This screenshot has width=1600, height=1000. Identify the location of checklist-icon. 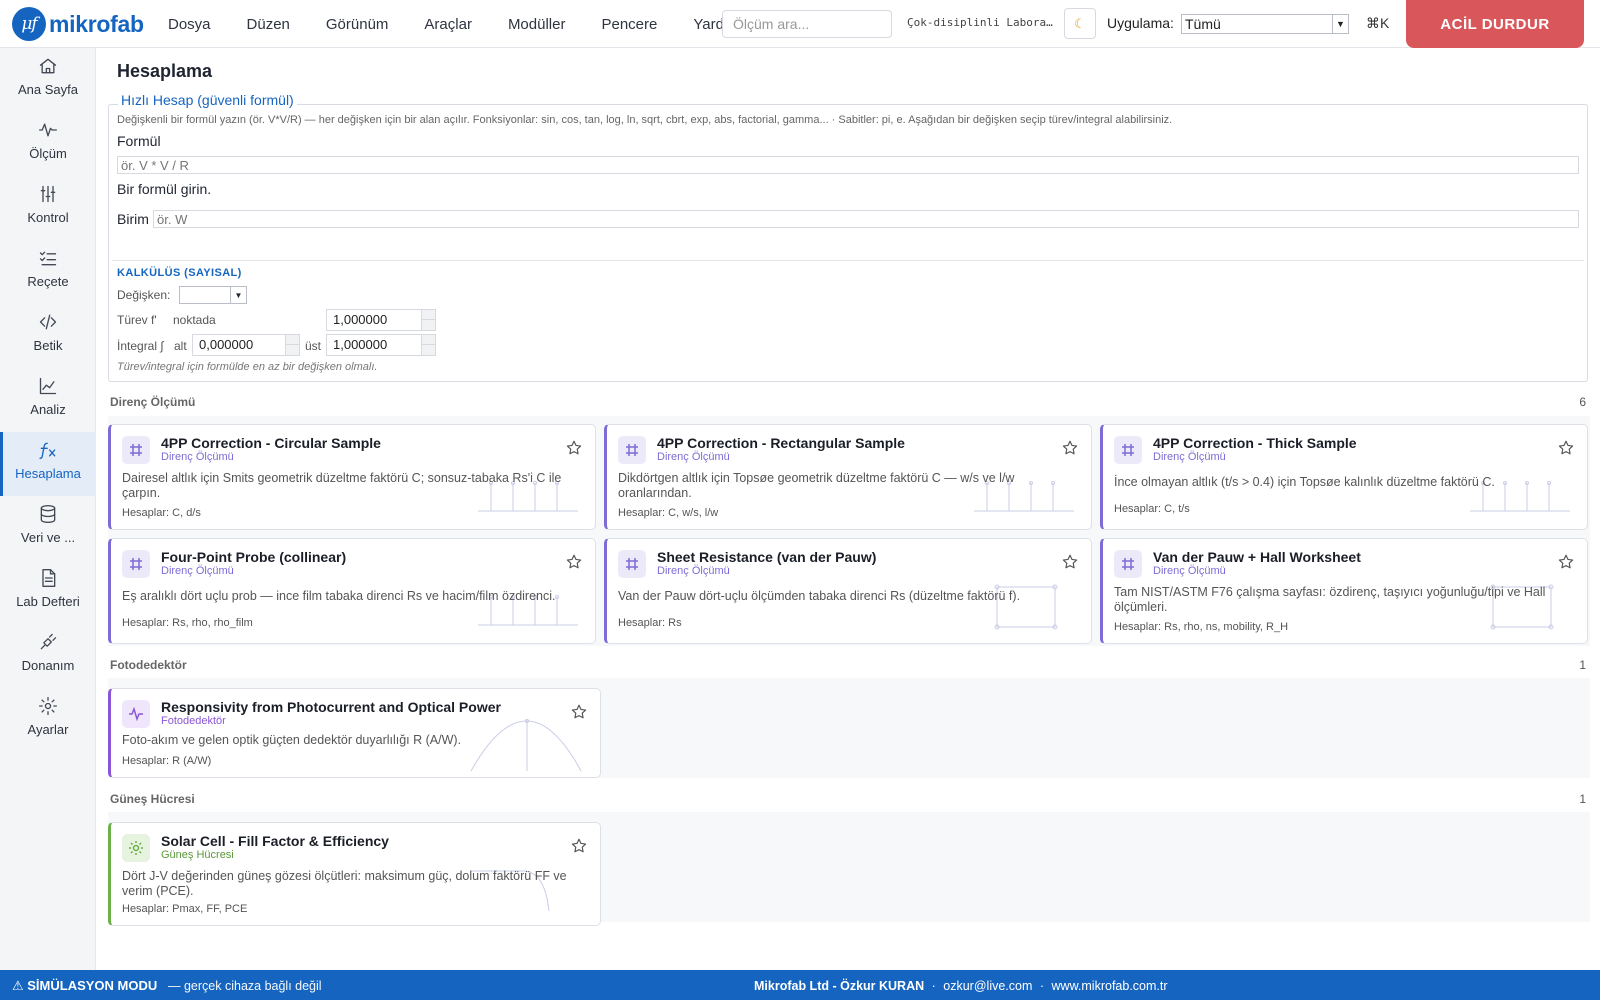
(48, 258).